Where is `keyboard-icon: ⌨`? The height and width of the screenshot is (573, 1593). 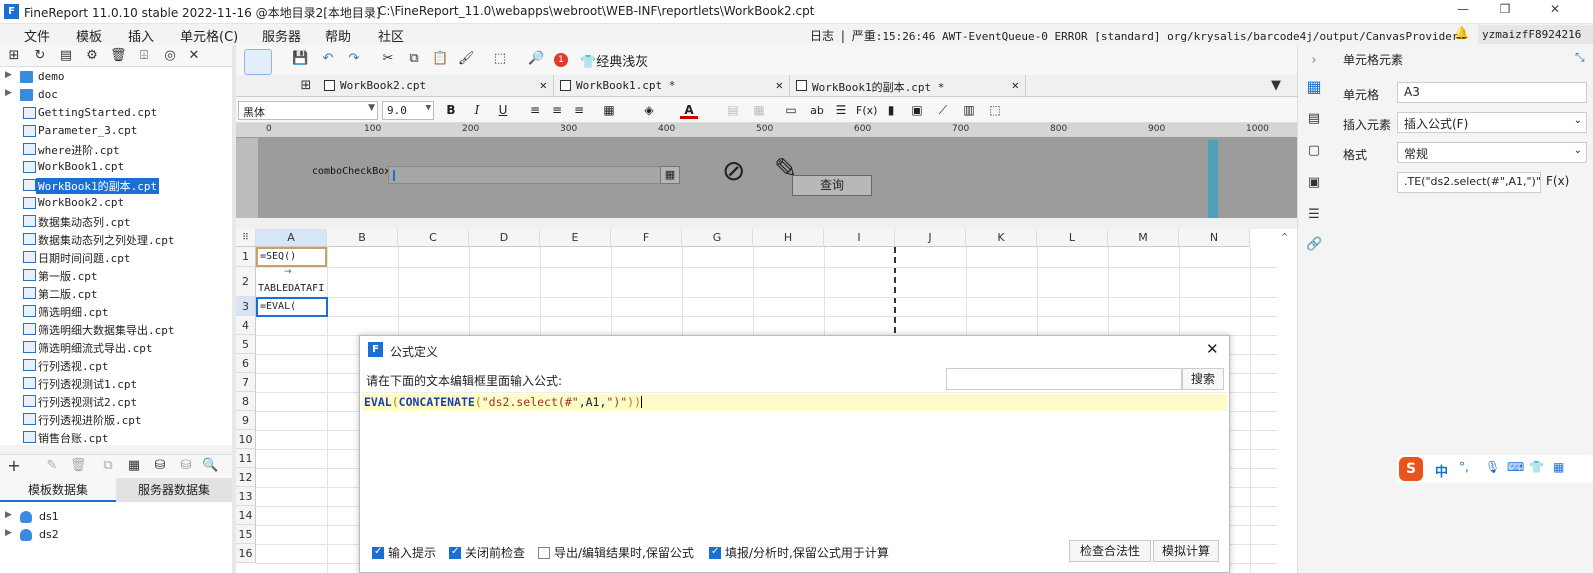 keyboard-icon: ⌨ is located at coordinates (1515, 467).